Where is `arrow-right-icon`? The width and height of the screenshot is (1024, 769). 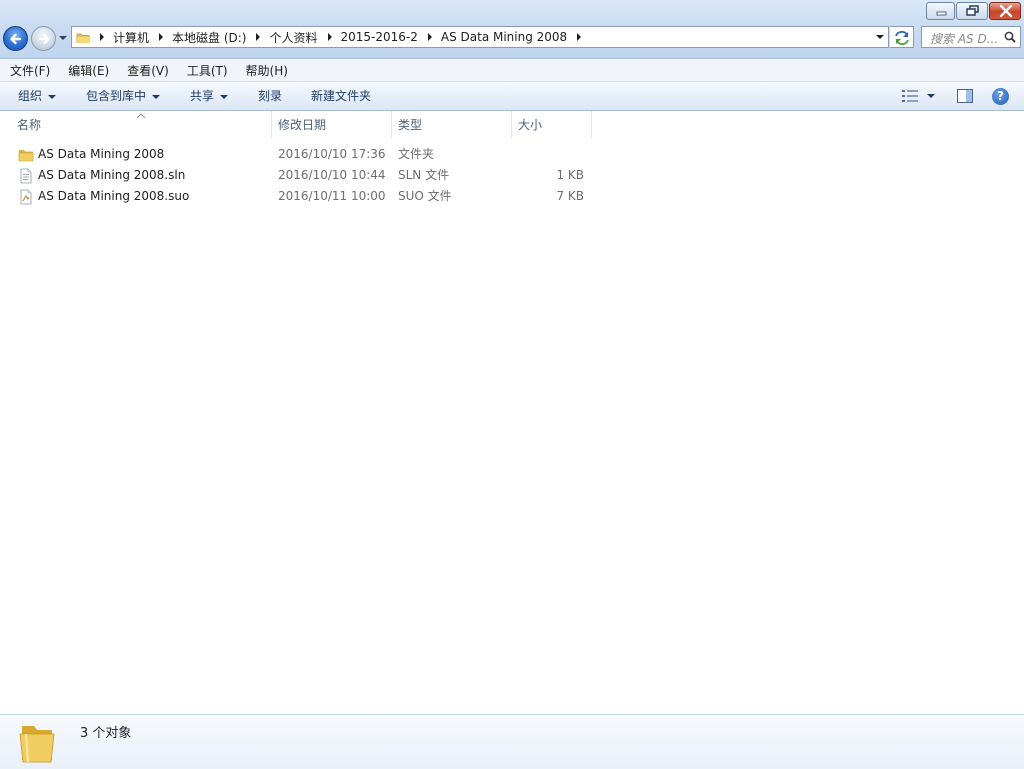
arrow-right-icon is located at coordinates (44, 39).